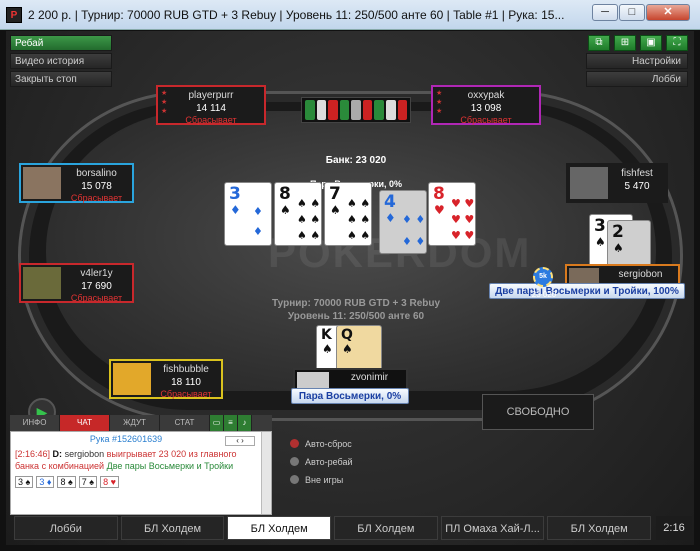 The height and width of the screenshot is (551, 700). I want to click on seat-v4ler1y: v4ler1y 17 690 Сбрасывает, so click(76, 283).